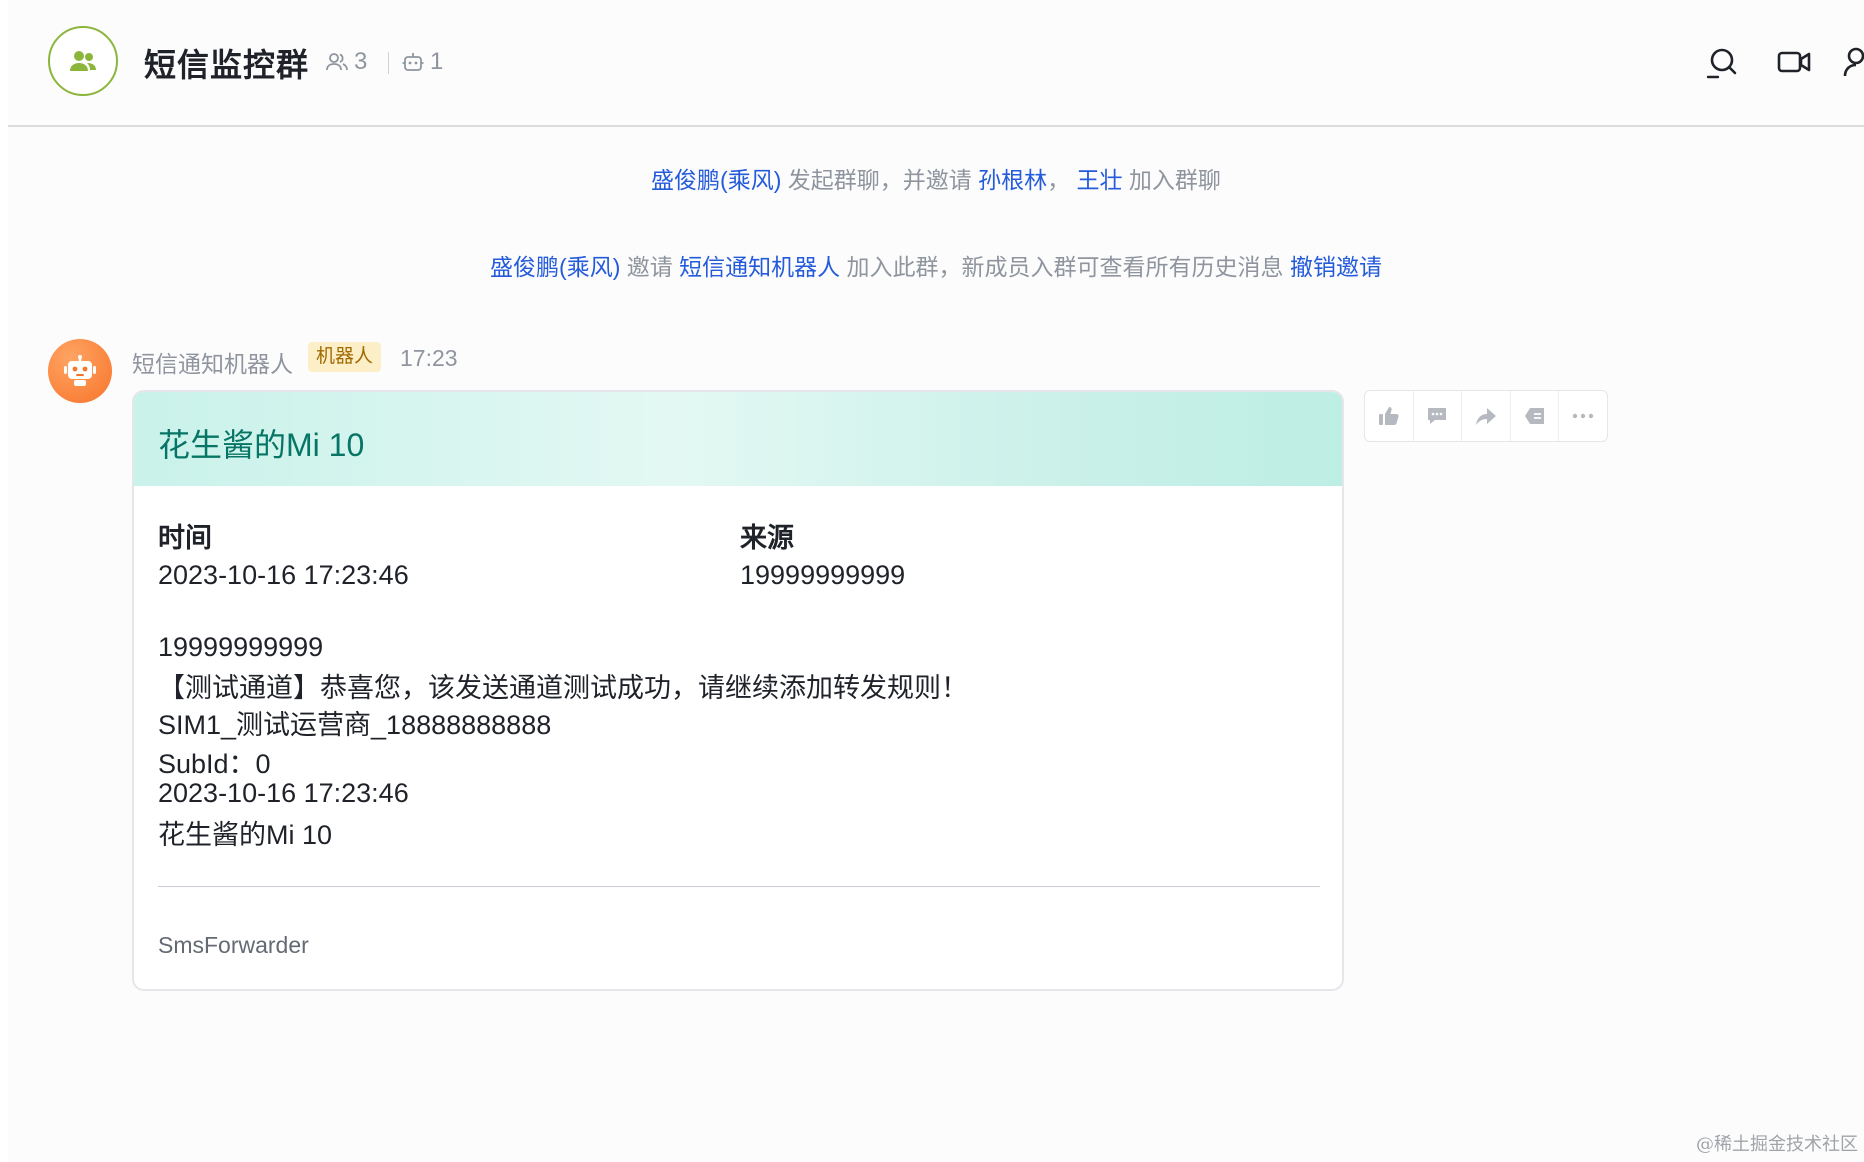  What do you see at coordinates (429, 358) in the screenshot?
I see `message-time: 17:23` at bounding box center [429, 358].